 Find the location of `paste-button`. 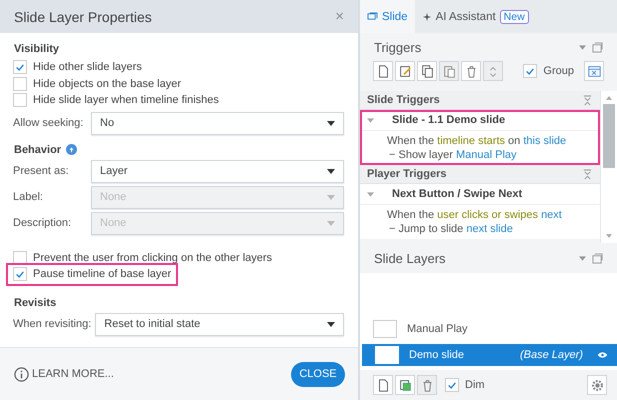

paste-button is located at coordinates (449, 71).